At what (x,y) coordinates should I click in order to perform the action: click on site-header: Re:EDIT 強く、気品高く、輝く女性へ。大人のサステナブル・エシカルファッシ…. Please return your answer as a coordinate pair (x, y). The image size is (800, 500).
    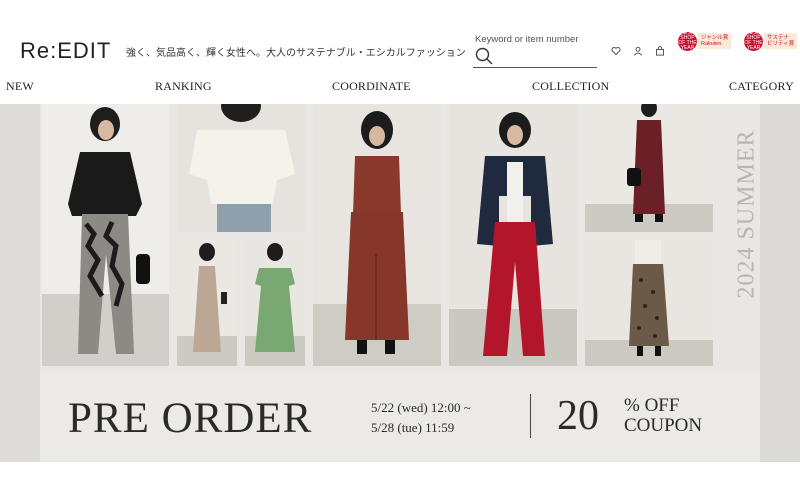
    Looking at the image, I should click on (400, 35).